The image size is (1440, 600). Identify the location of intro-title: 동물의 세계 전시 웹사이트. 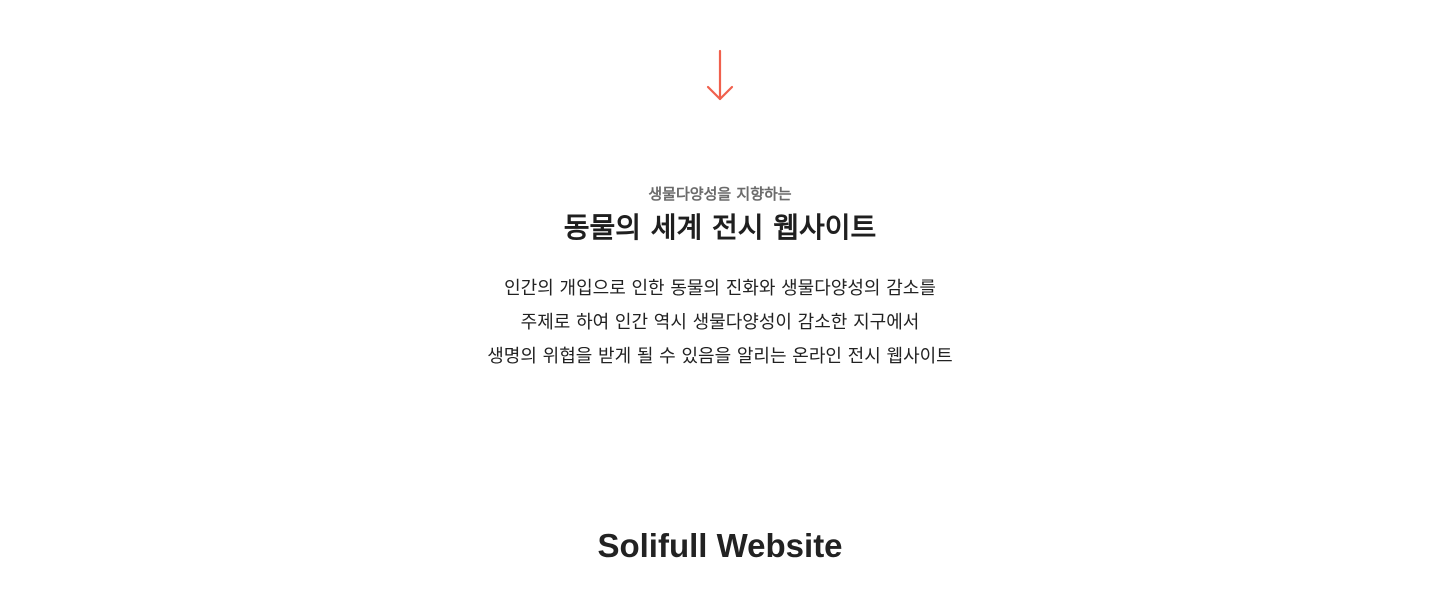
(720, 227).